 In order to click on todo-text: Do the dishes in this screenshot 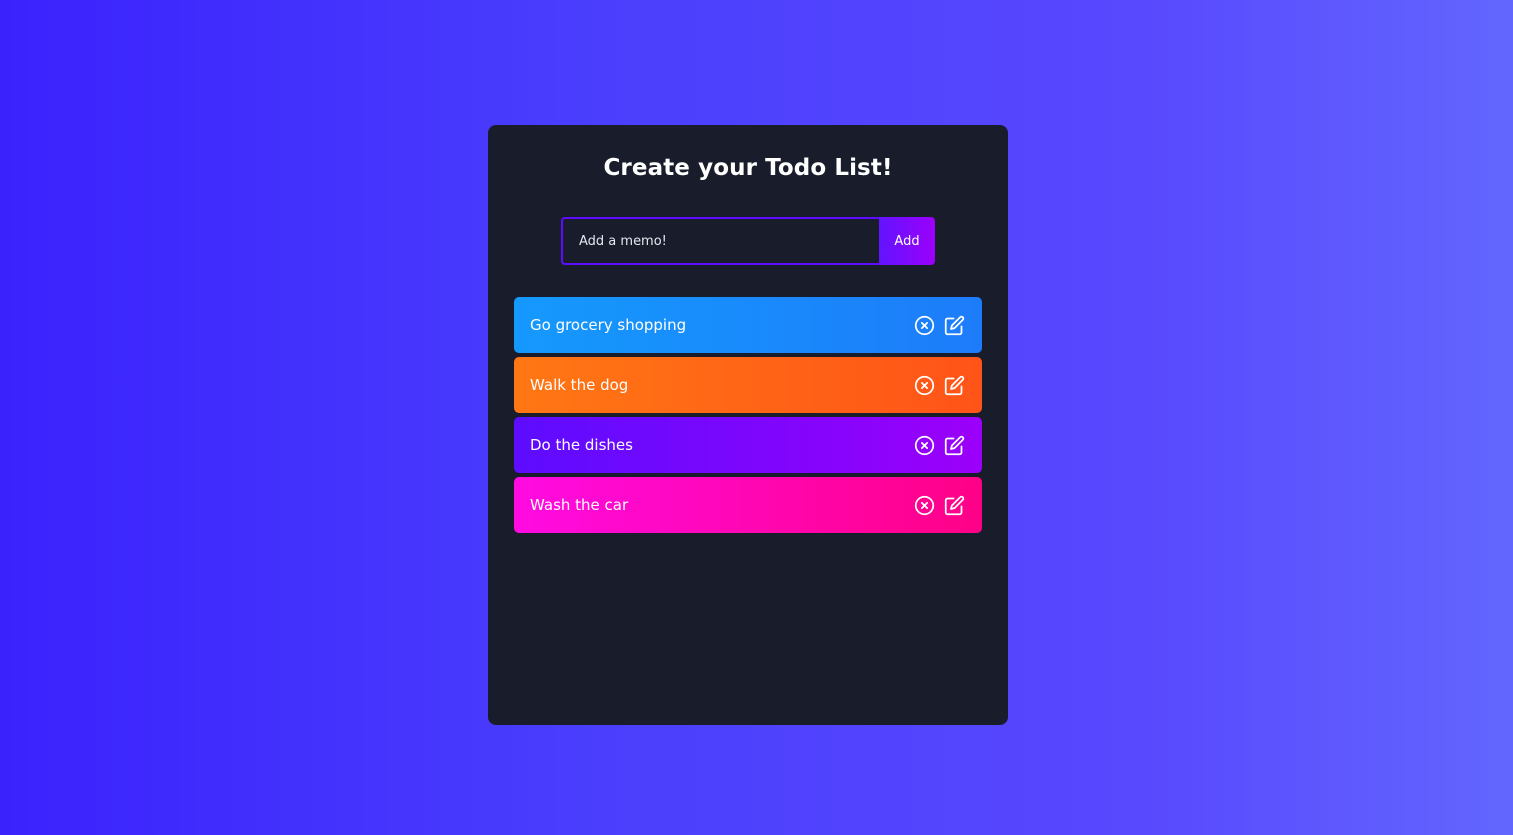, I will do `click(581, 445)`.